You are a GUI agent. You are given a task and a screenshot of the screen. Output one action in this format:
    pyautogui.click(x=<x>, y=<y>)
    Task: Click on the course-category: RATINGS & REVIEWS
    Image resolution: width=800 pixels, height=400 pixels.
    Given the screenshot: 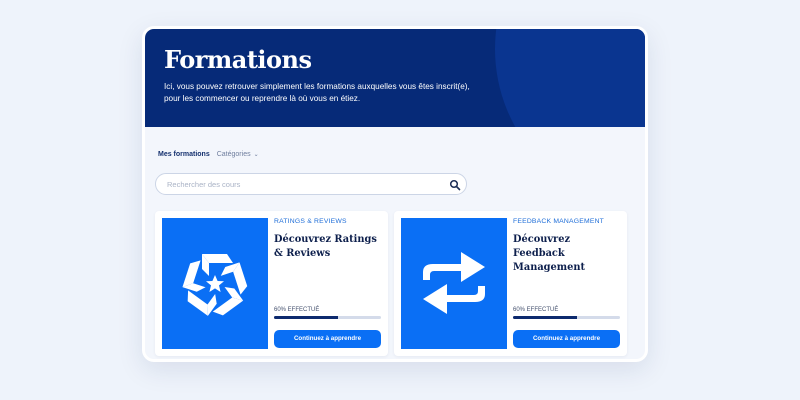 What is the action you would take?
    pyautogui.click(x=310, y=221)
    